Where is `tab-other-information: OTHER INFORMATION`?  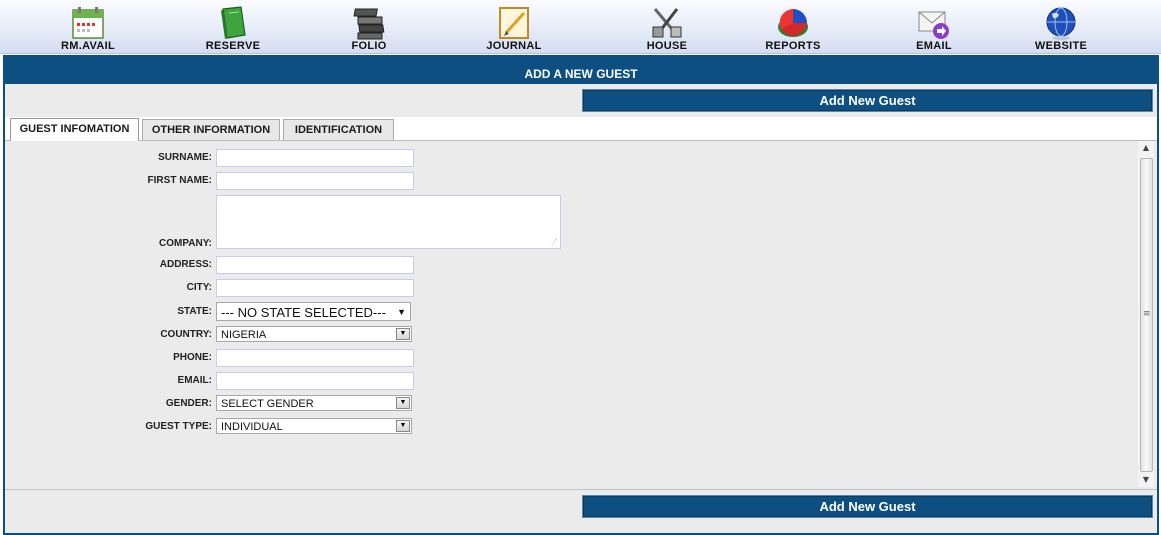 tab-other-information: OTHER INFORMATION is located at coordinates (211, 129).